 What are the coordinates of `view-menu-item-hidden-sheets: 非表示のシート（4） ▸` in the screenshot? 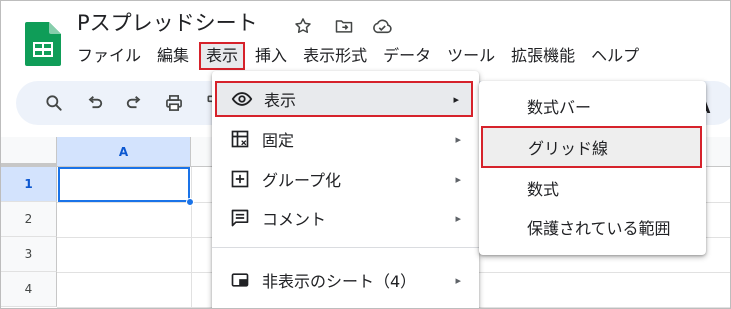 It's located at (345, 280).